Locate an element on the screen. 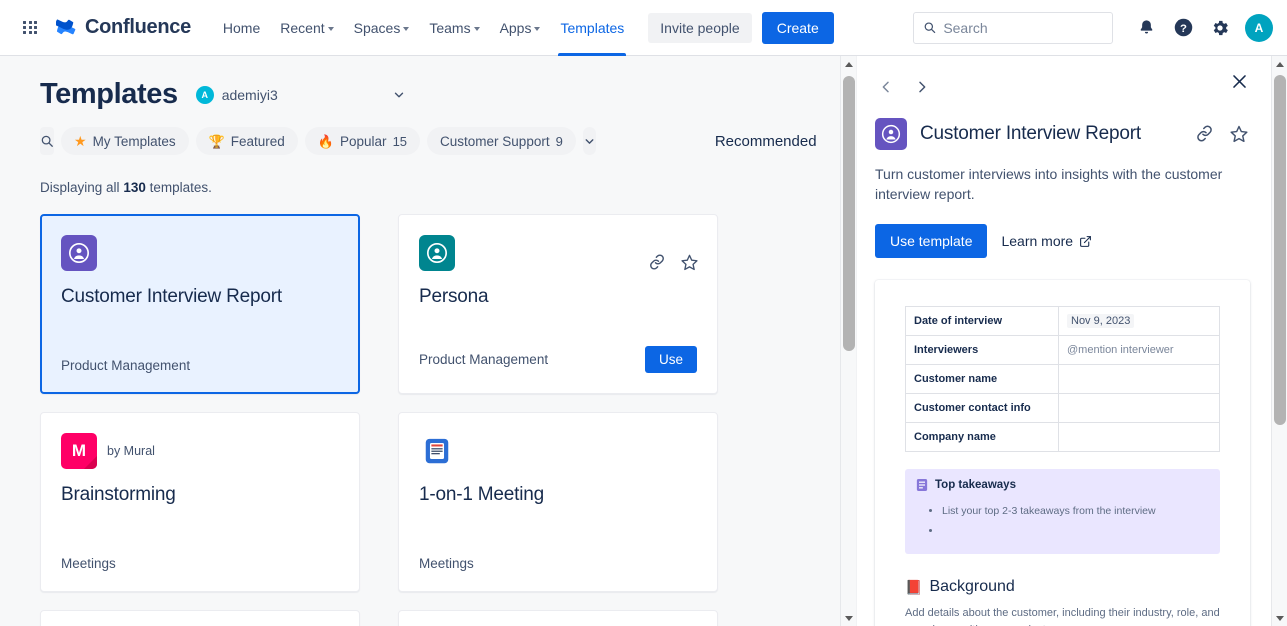 The width and height of the screenshot is (1287, 626). person-avatar-icon is located at coordinates (437, 253).